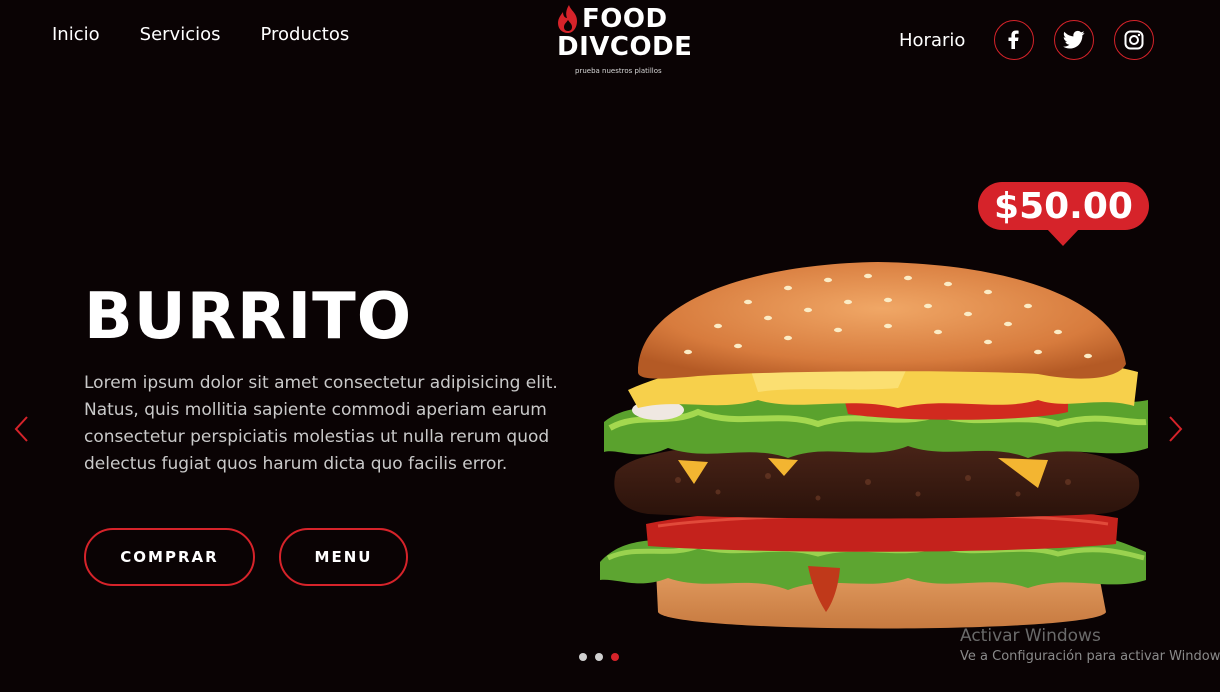 The image size is (1220, 692). I want to click on twitter-button, so click(1074, 40).